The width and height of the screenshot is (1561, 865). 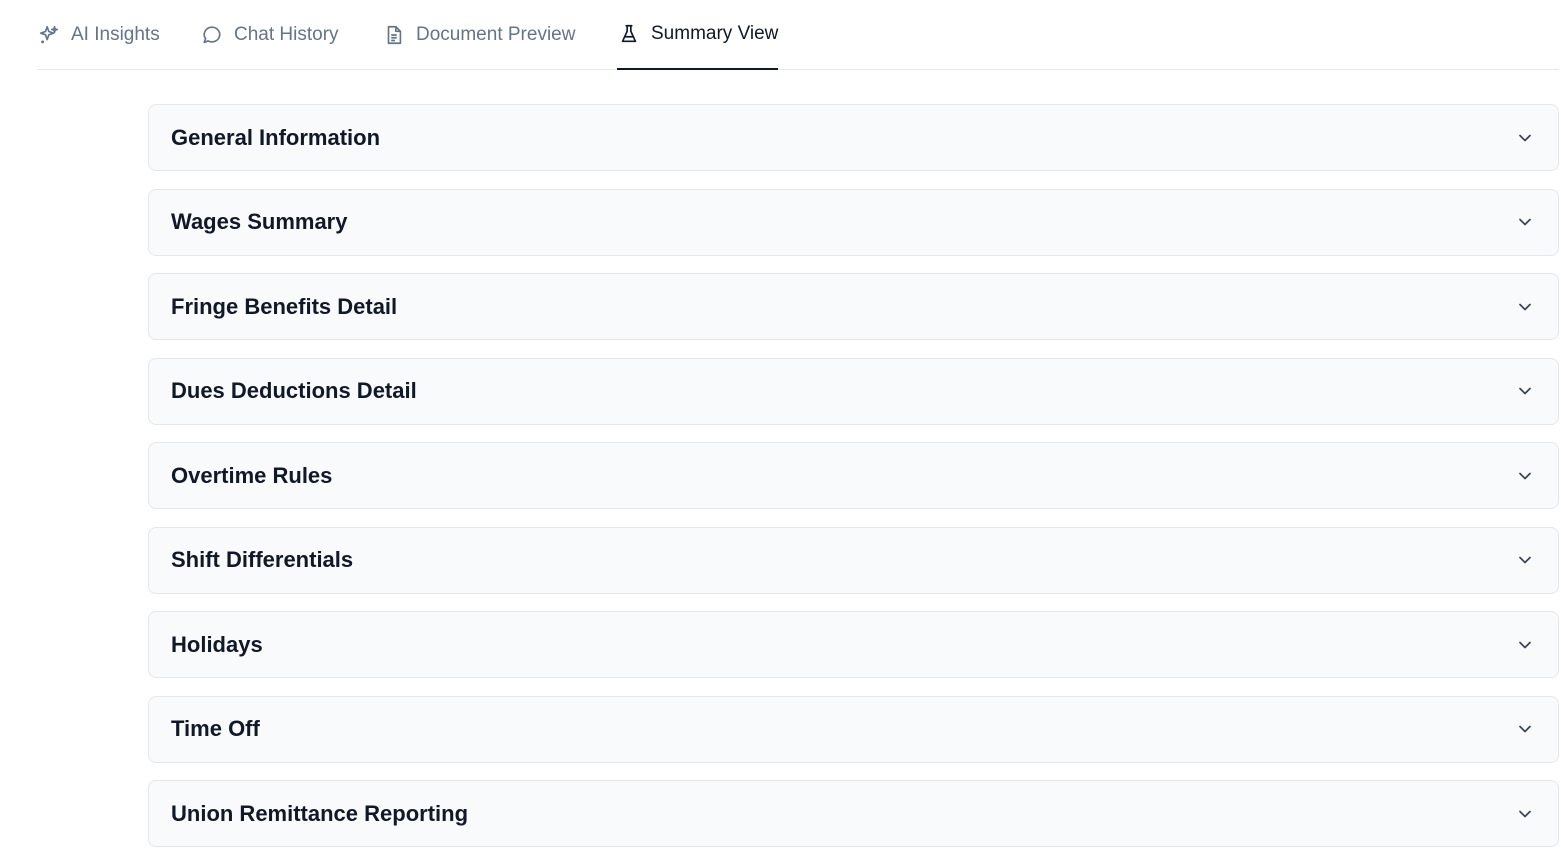 I want to click on chat-bubble-icon, so click(x=212, y=35).